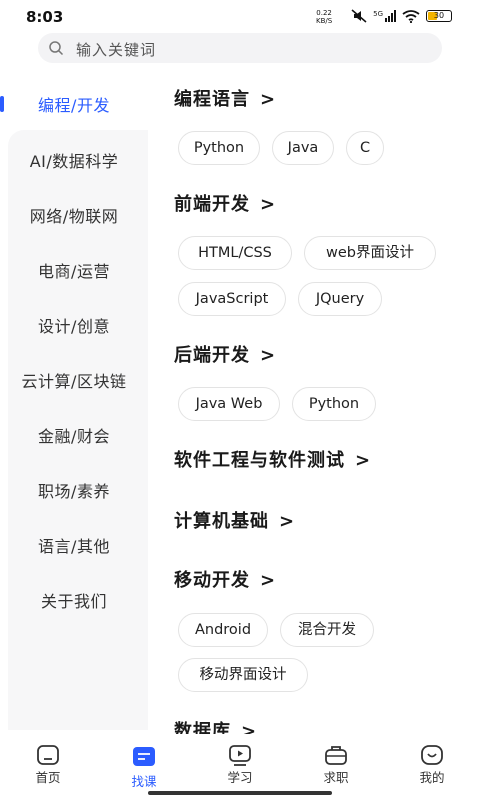 Image resolution: width=480 pixels, height=800 pixels. I want to click on find-course-icon, so click(144, 756).